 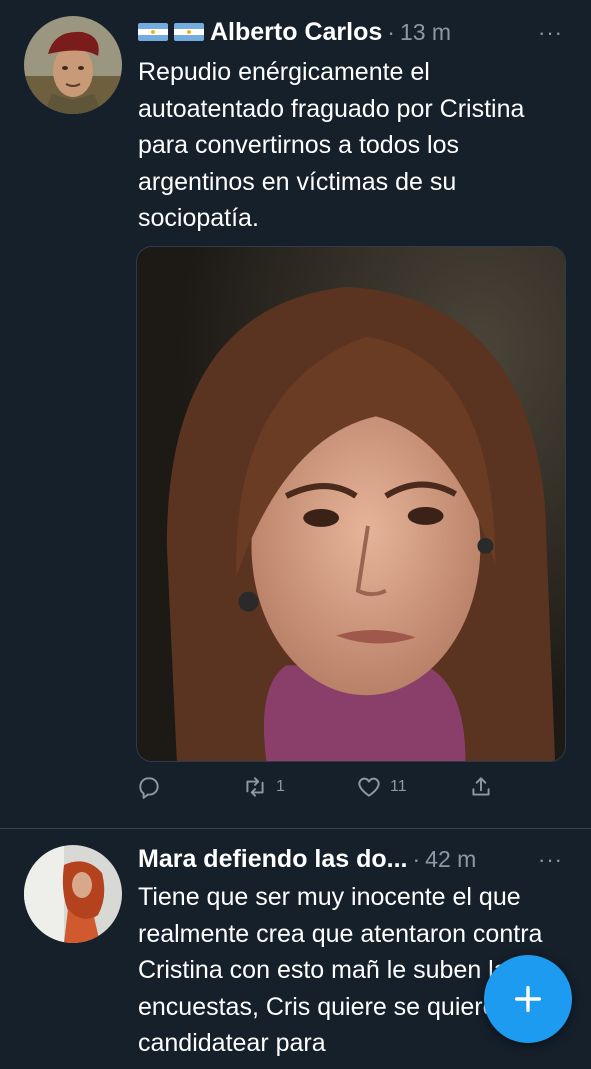 I want to click on plus-icon, so click(x=528, y=999).